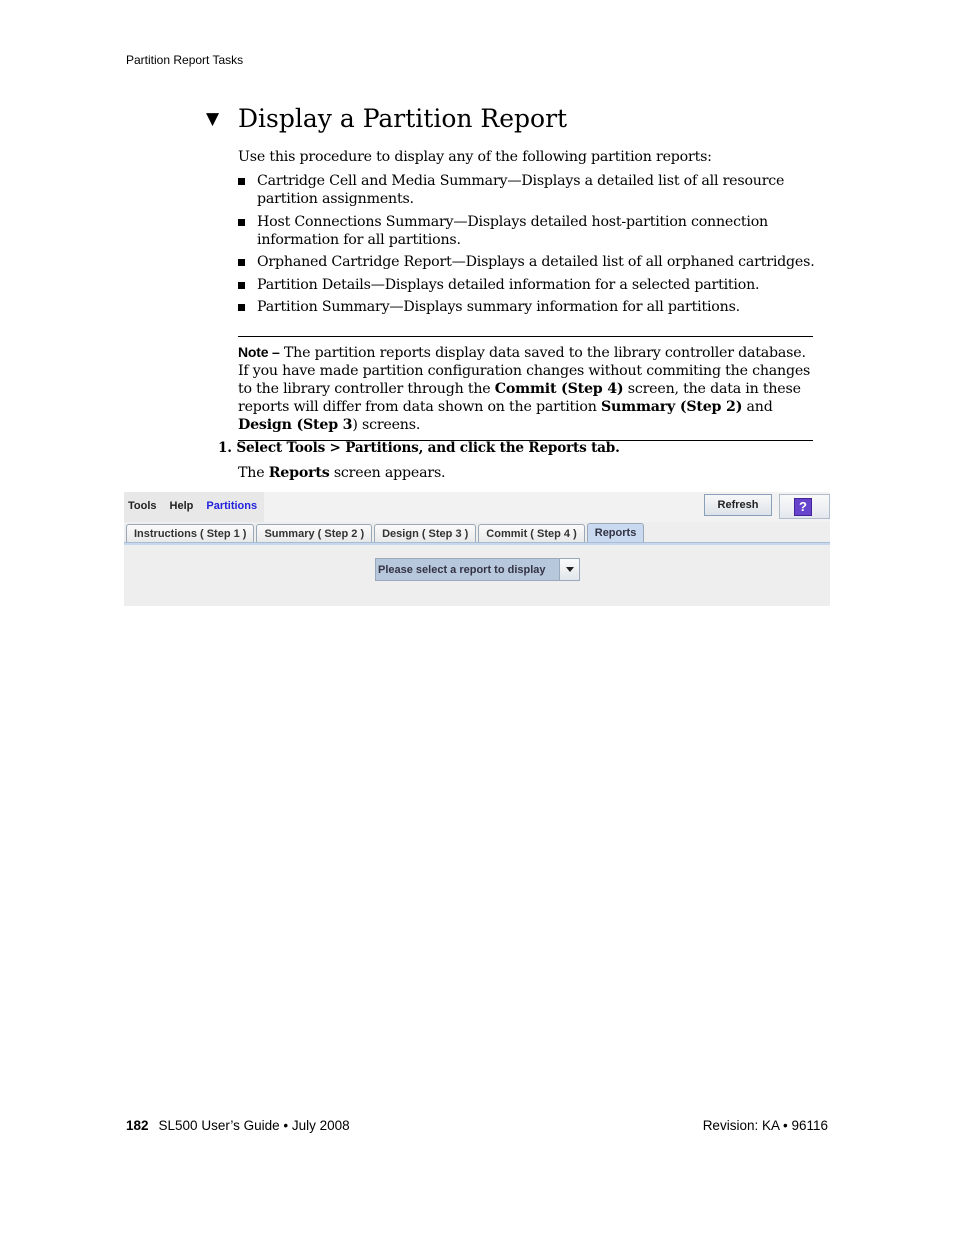 This screenshot has height=1235, width=954. Describe the element at coordinates (477, 543) in the screenshot. I see `tab-divider` at that location.